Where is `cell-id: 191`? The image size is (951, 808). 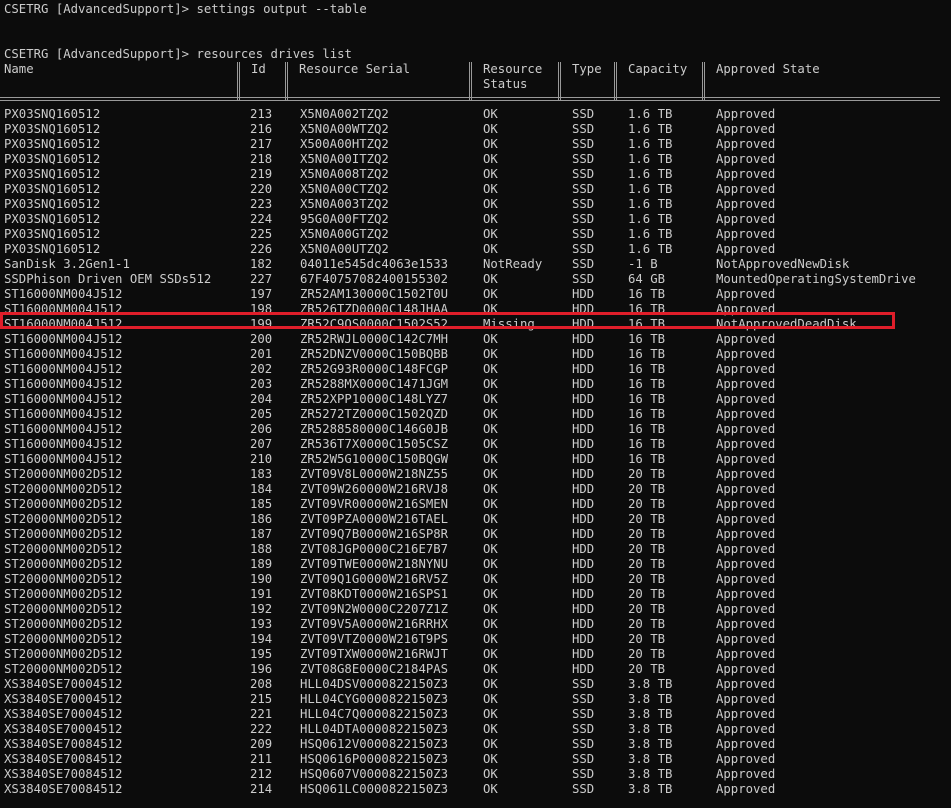
cell-id: 191 is located at coordinates (261, 594).